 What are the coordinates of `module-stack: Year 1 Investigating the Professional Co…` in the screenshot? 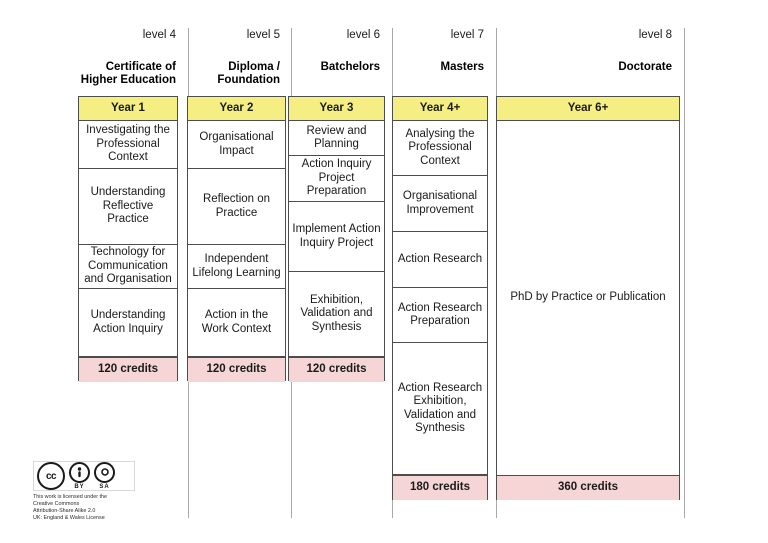 It's located at (128, 239).